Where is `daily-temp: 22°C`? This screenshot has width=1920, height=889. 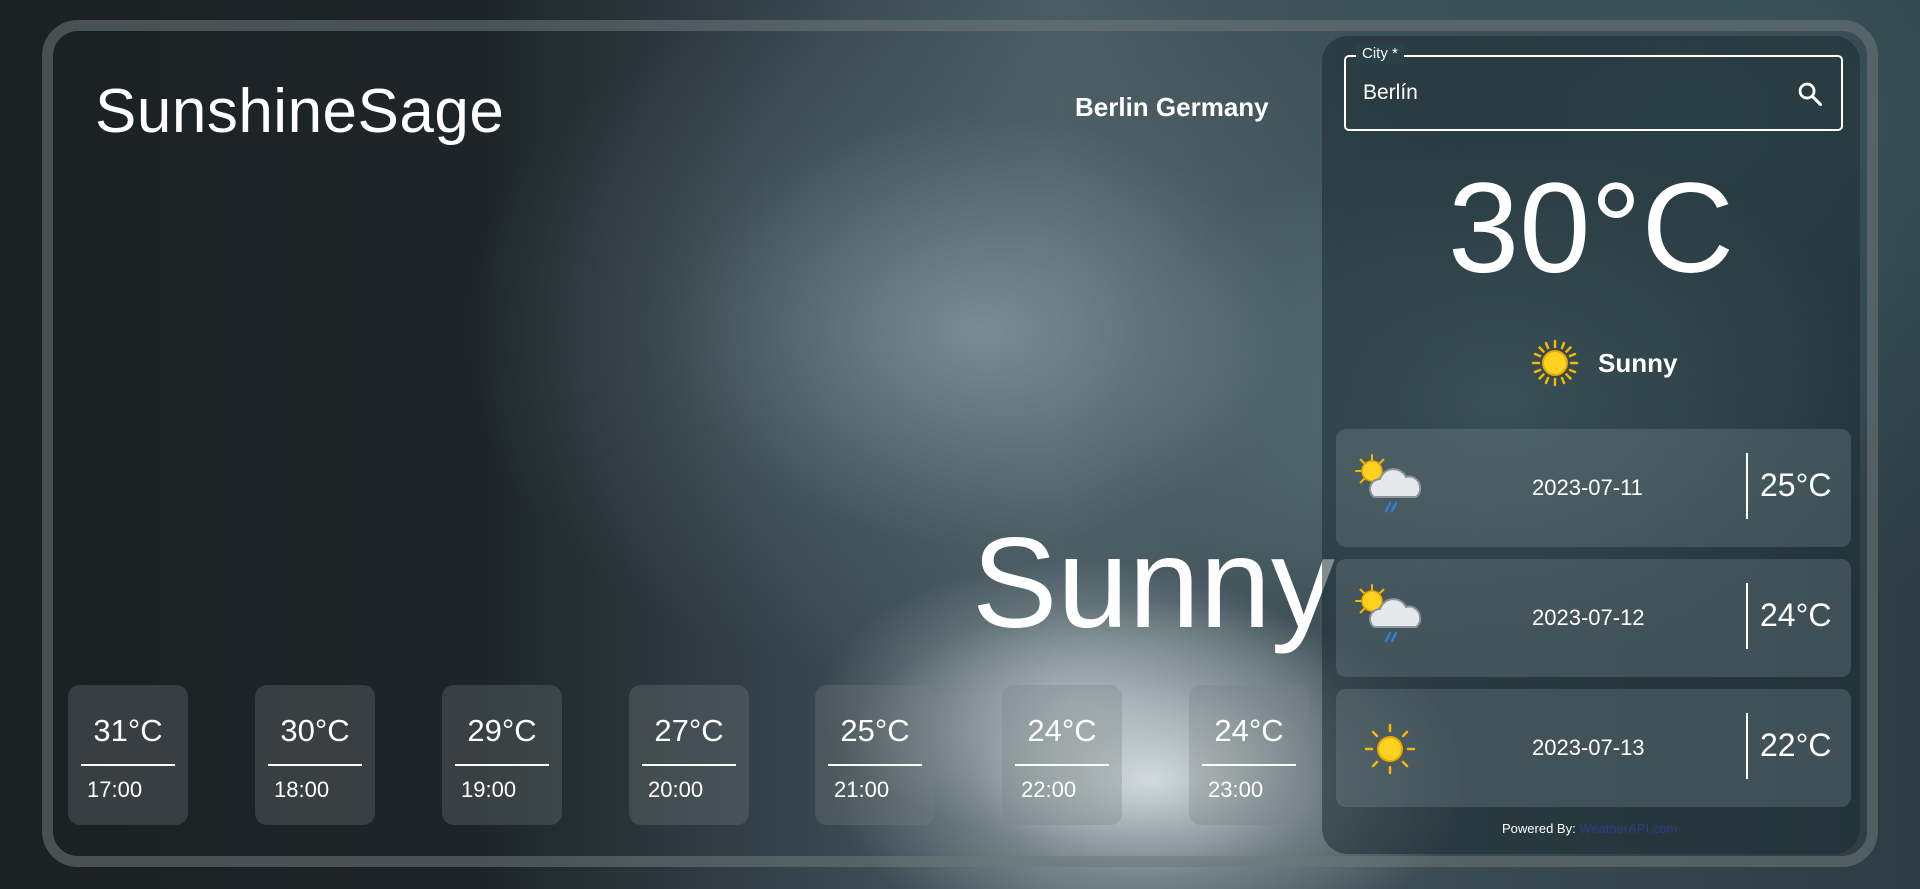
daily-temp: 22°C is located at coordinates (1796, 745).